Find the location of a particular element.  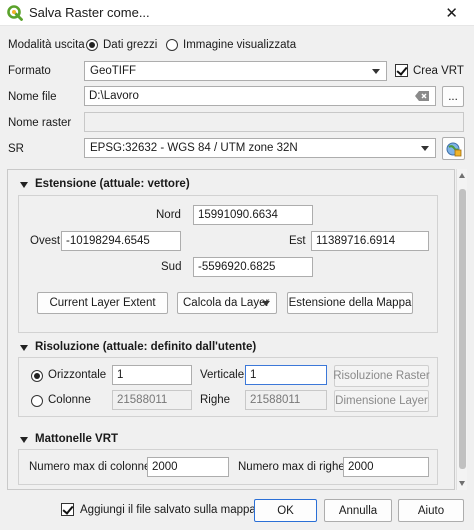

create-vrt-label: Crea VRT is located at coordinates (438, 71).